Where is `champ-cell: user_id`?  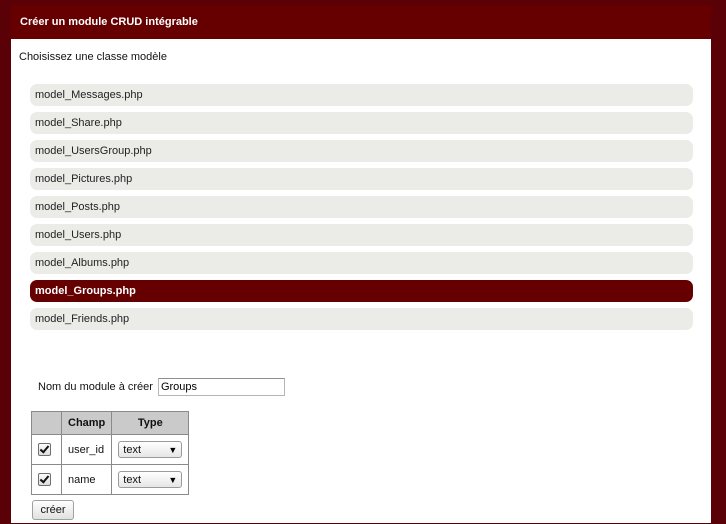
champ-cell: user_id is located at coordinates (86, 449).